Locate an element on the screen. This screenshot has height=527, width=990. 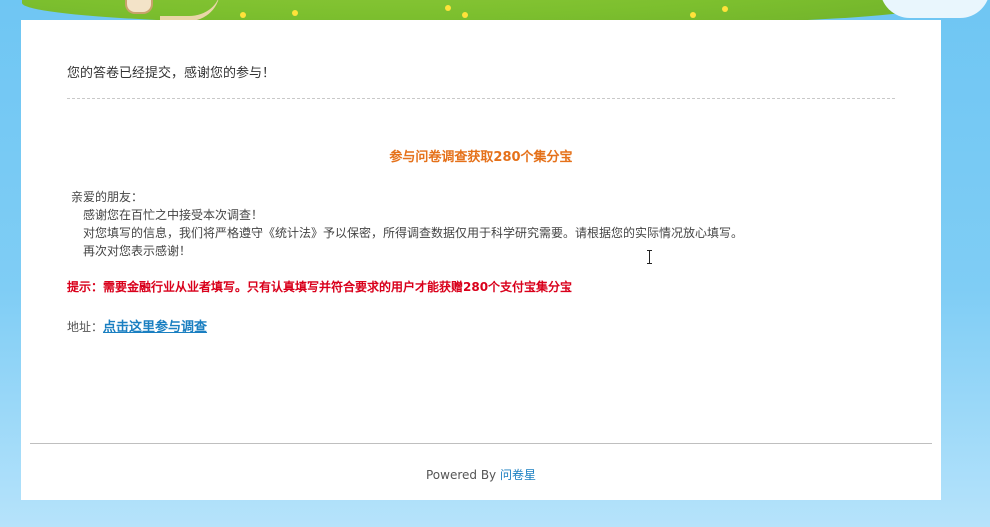
address-row: 地址：点击这里参与调查 is located at coordinates (137, 325).